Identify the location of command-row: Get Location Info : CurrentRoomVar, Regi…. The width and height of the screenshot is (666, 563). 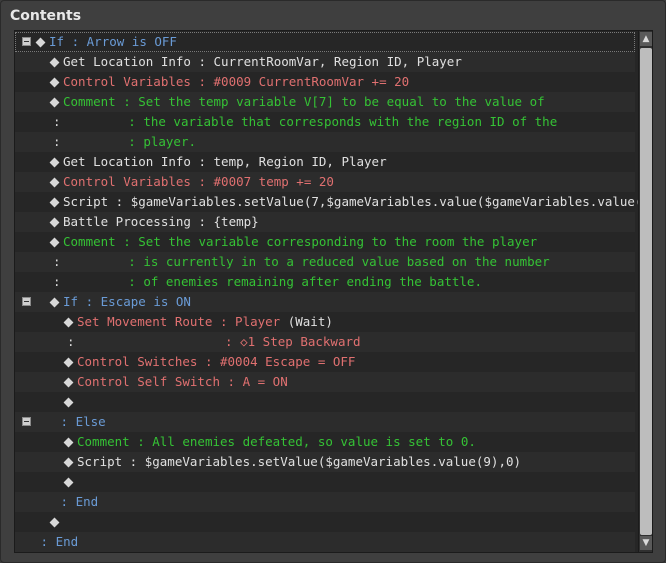
(325, 62).